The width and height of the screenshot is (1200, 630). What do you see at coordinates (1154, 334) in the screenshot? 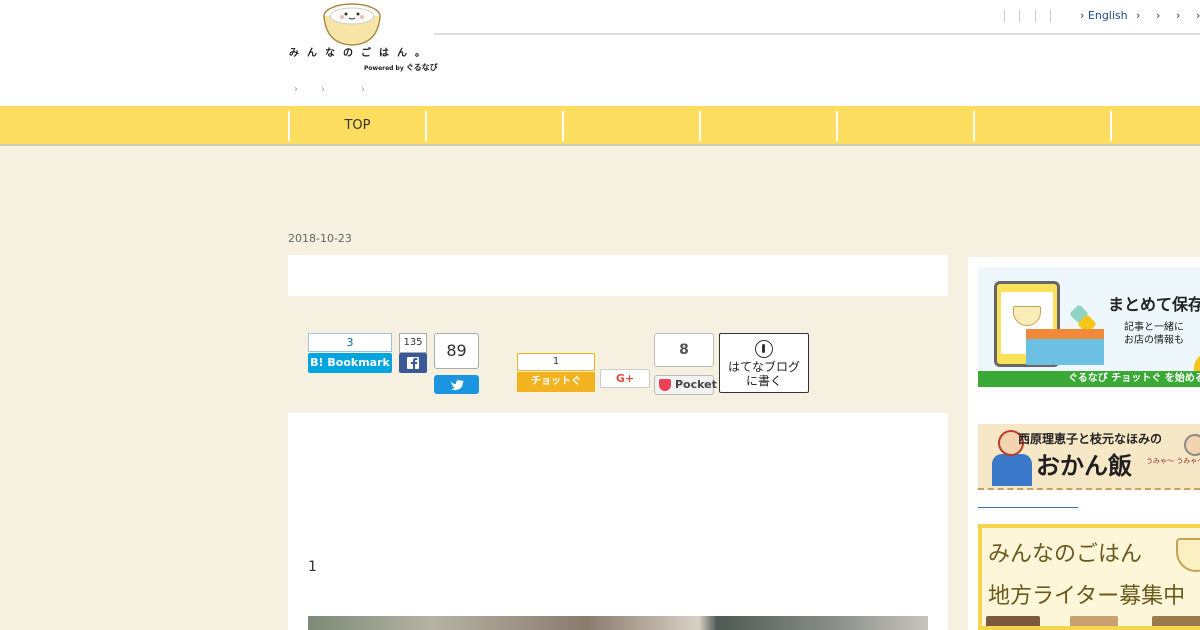
I see `banner-subtitle: 記事と一緒に お店の情報も` at bounding box center [1154, 334].